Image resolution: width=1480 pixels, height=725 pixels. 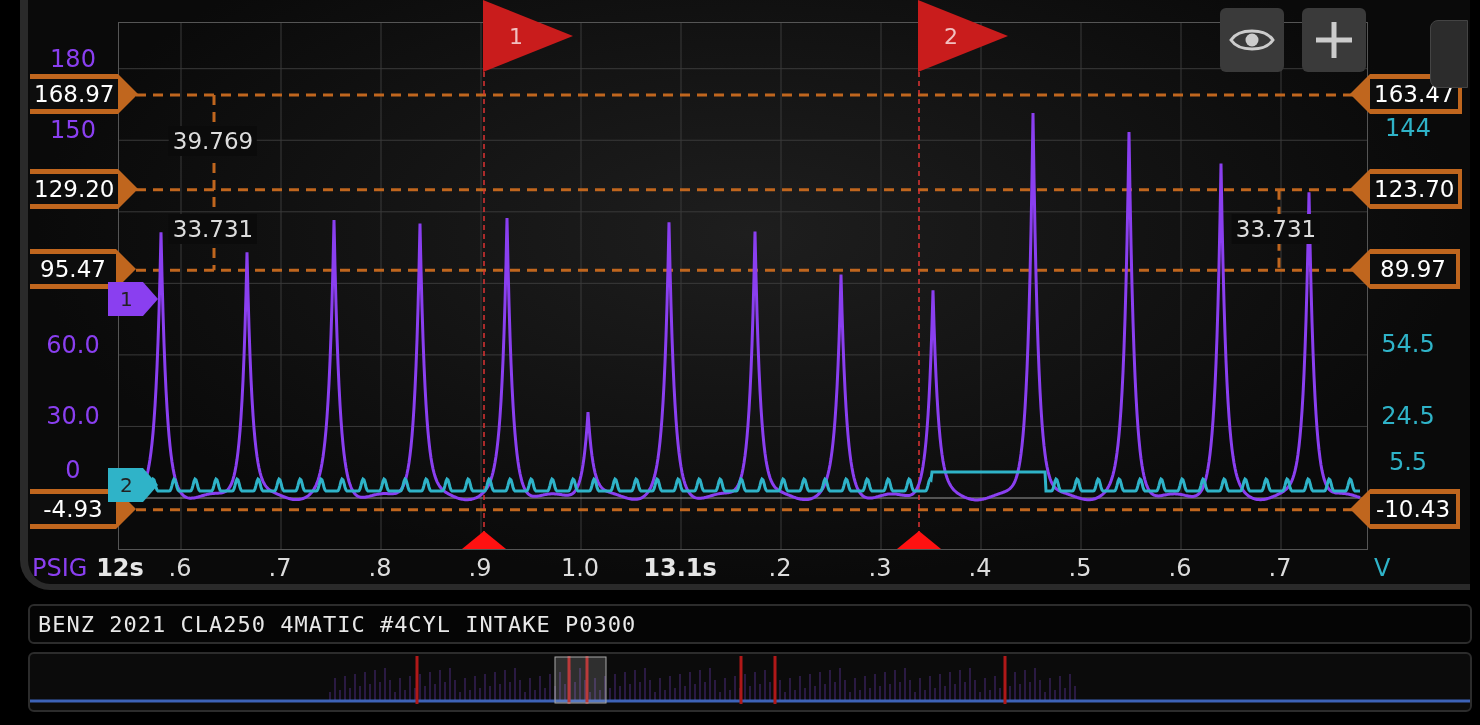 I want to click on visibility-button, so click(x=1252, y=40).